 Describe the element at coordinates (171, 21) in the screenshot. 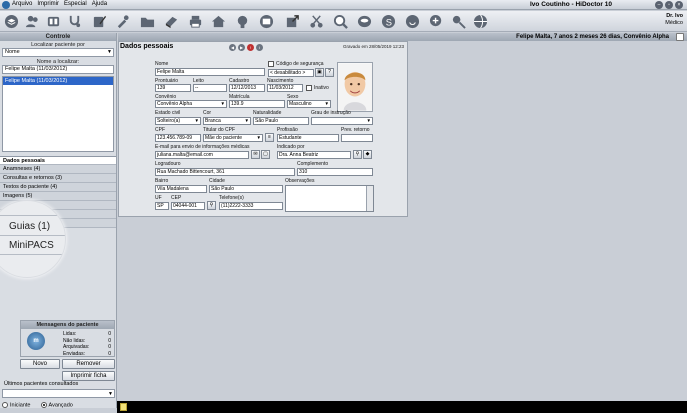

I see `book-icon` at that location.